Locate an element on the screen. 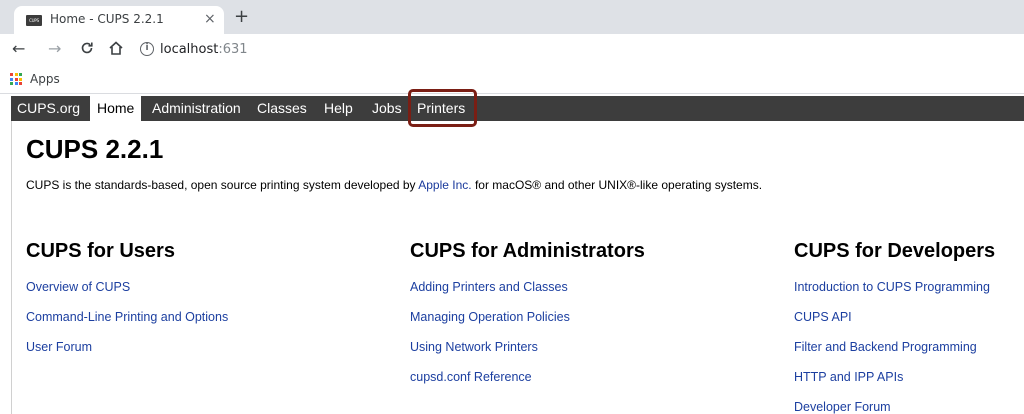 The image size is (1024, 414). forward-arrow-icon: → is located at coordinates (54, 48).